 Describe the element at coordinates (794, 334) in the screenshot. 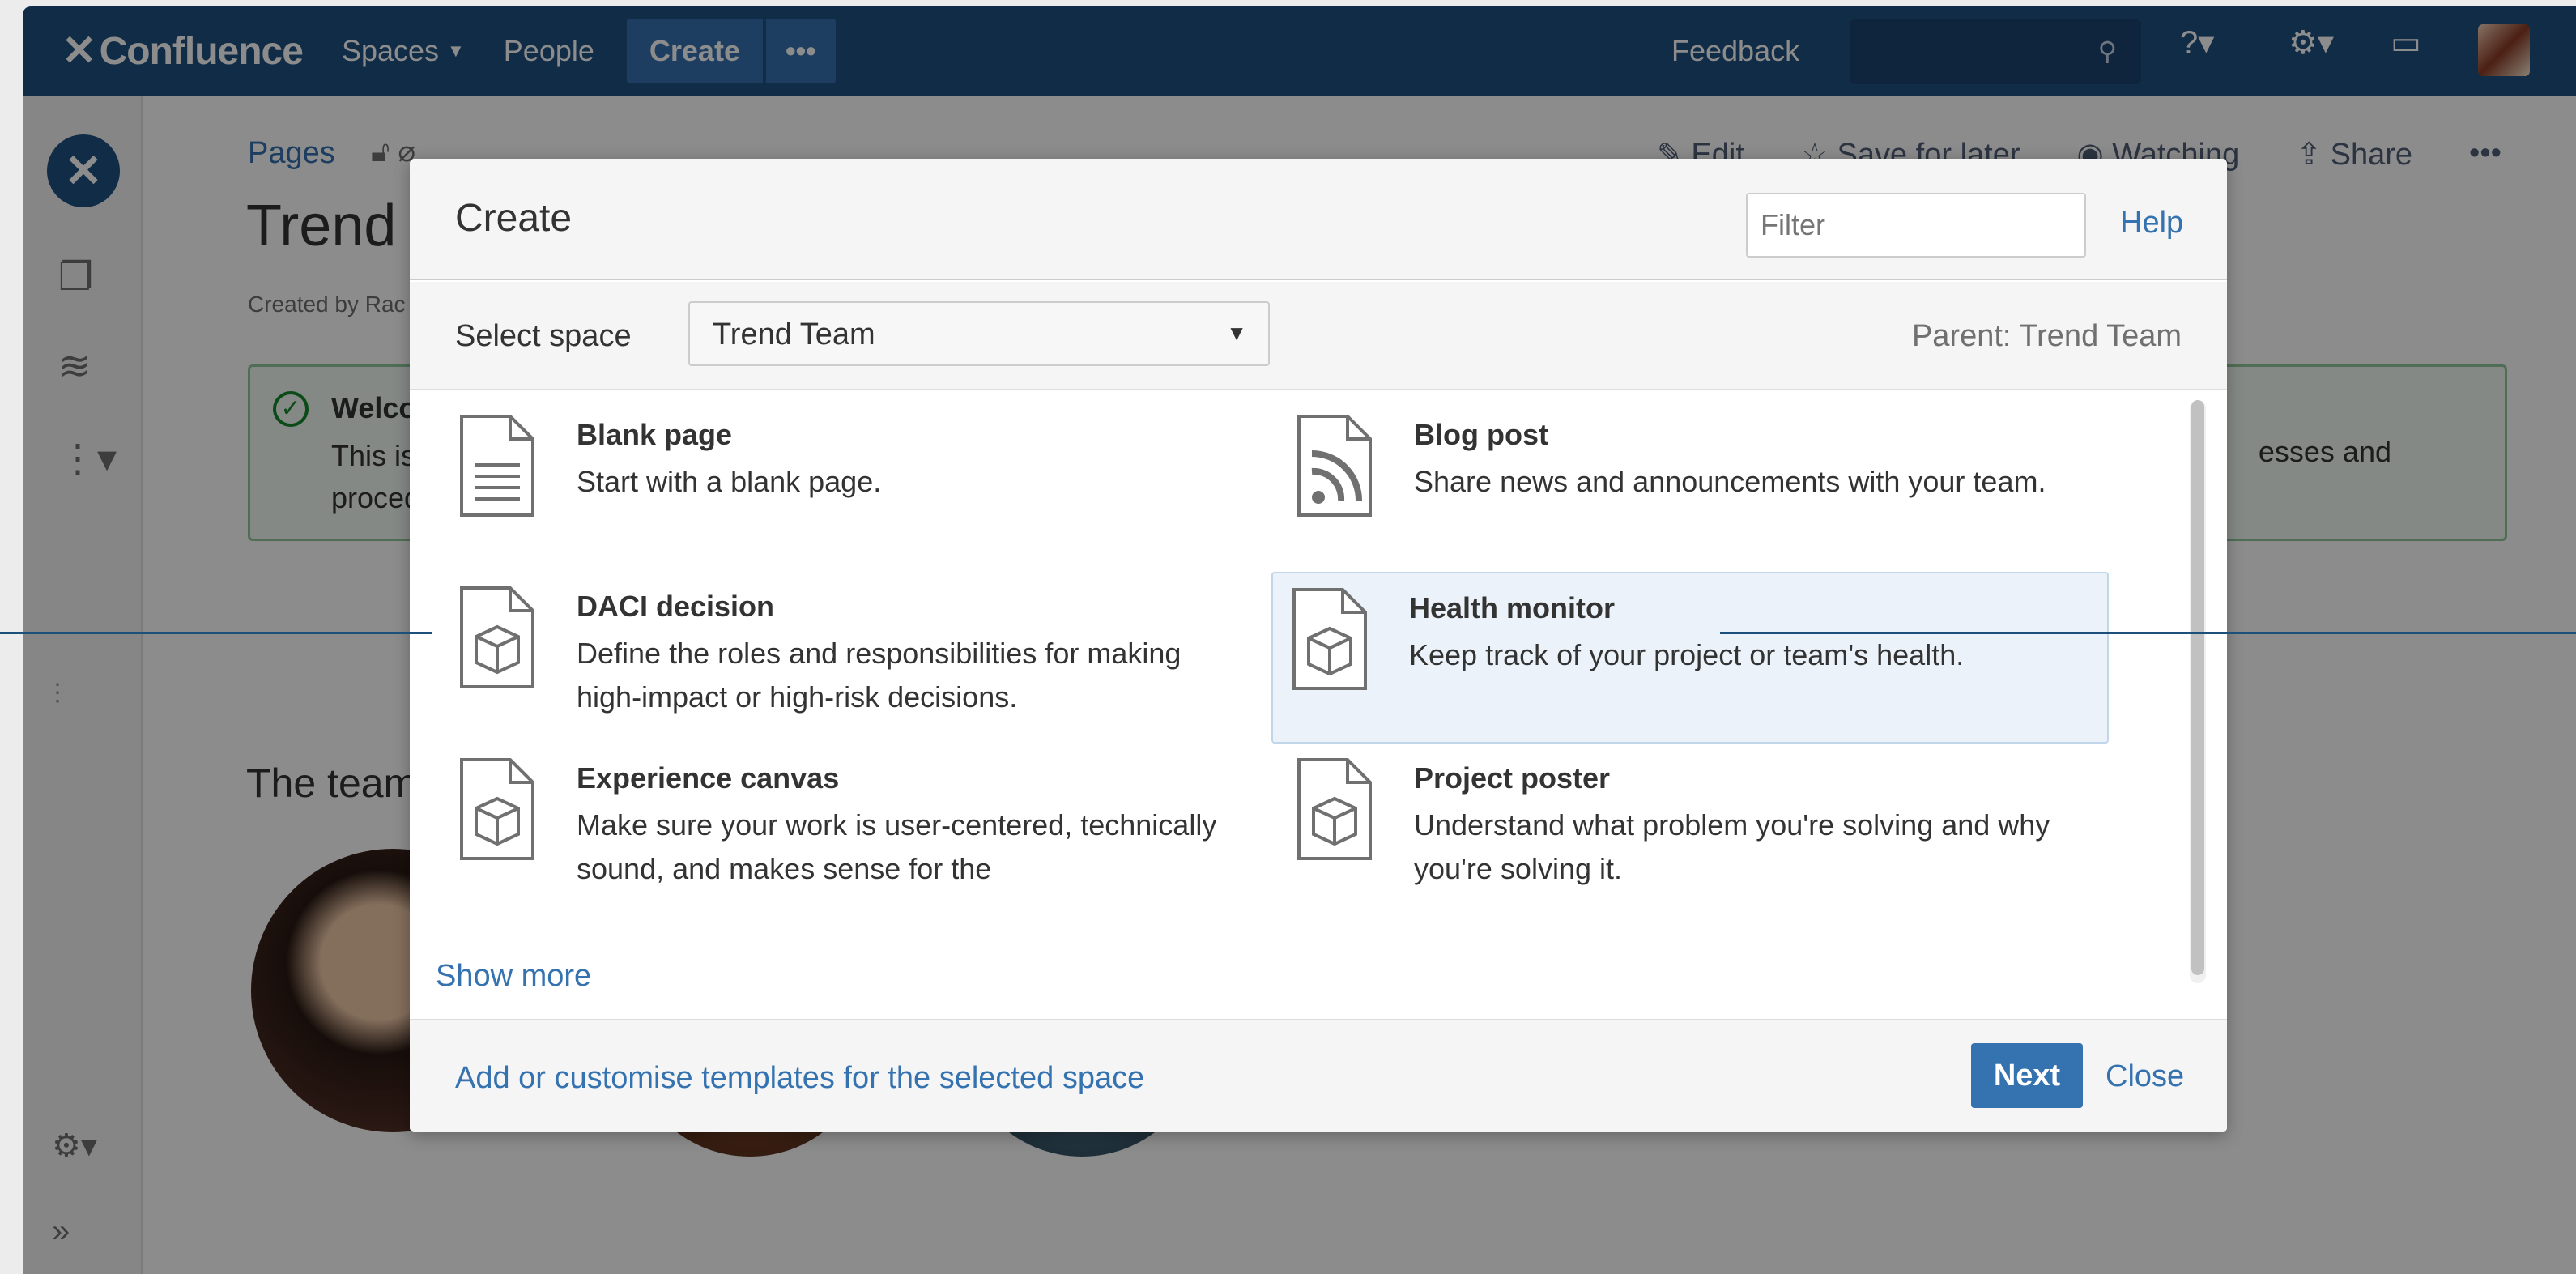

I see `selected-space-value: Trend Team` at that location.